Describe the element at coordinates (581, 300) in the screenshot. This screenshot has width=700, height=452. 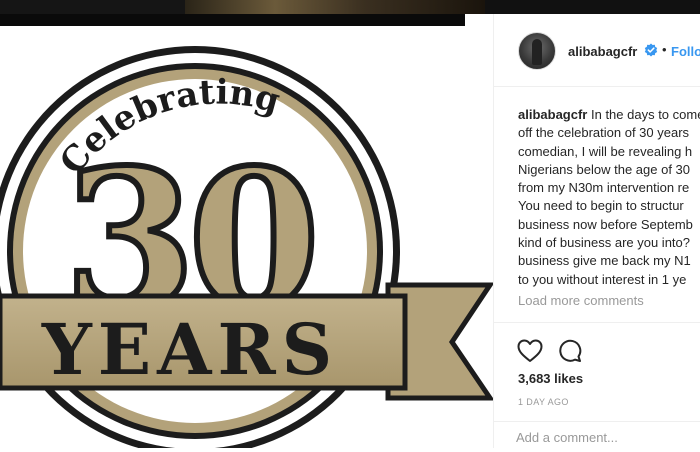
I see `load-more-comments-link: Load more comments` at that location.